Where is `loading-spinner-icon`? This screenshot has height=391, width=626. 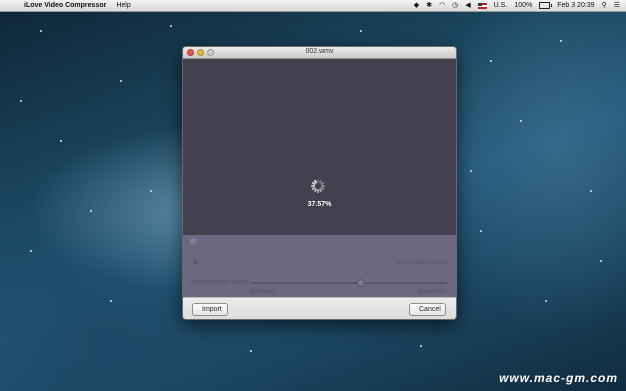
loading-spinner-icon is located at coordinates (318, 186).